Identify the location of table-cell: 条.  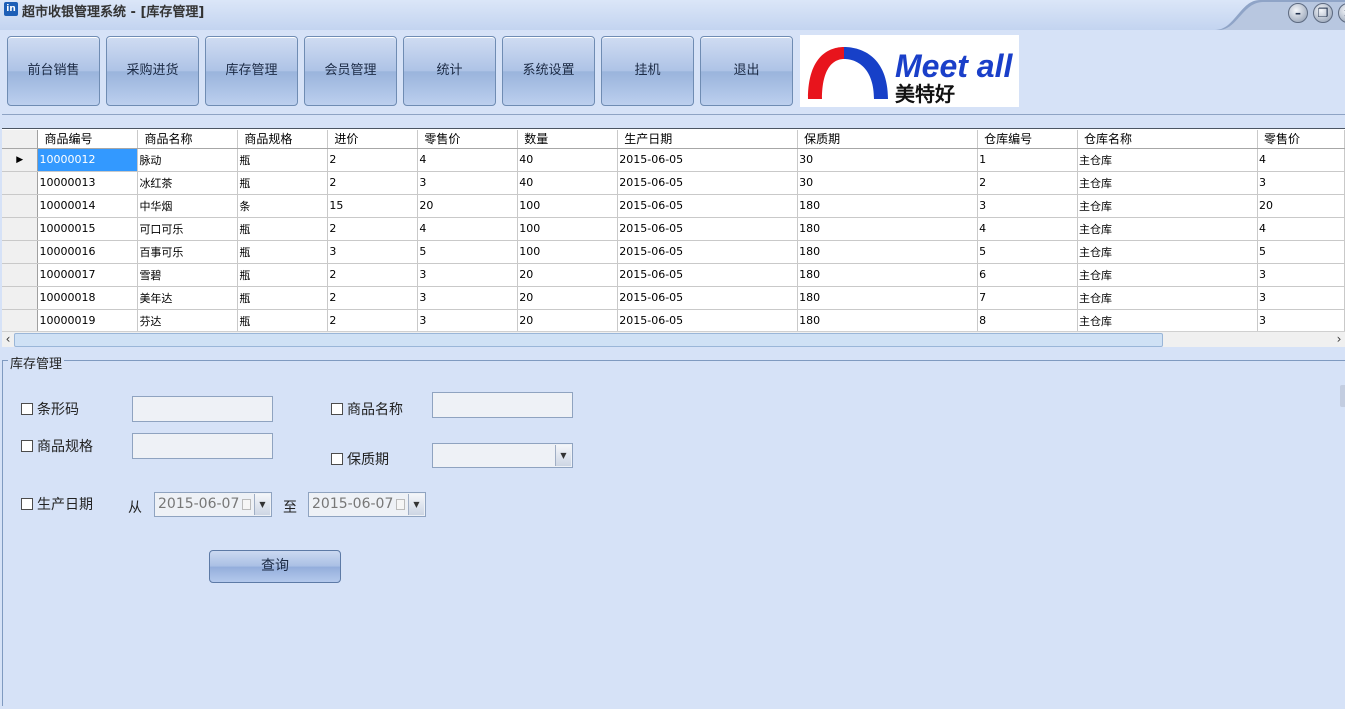
(283, 206).